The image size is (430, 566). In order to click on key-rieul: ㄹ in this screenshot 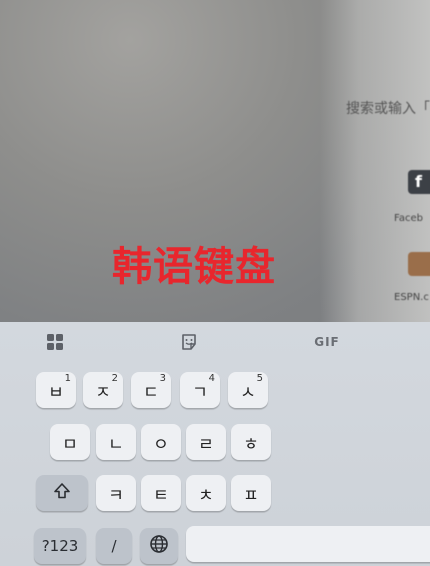, I will do `click(206, 442)`.